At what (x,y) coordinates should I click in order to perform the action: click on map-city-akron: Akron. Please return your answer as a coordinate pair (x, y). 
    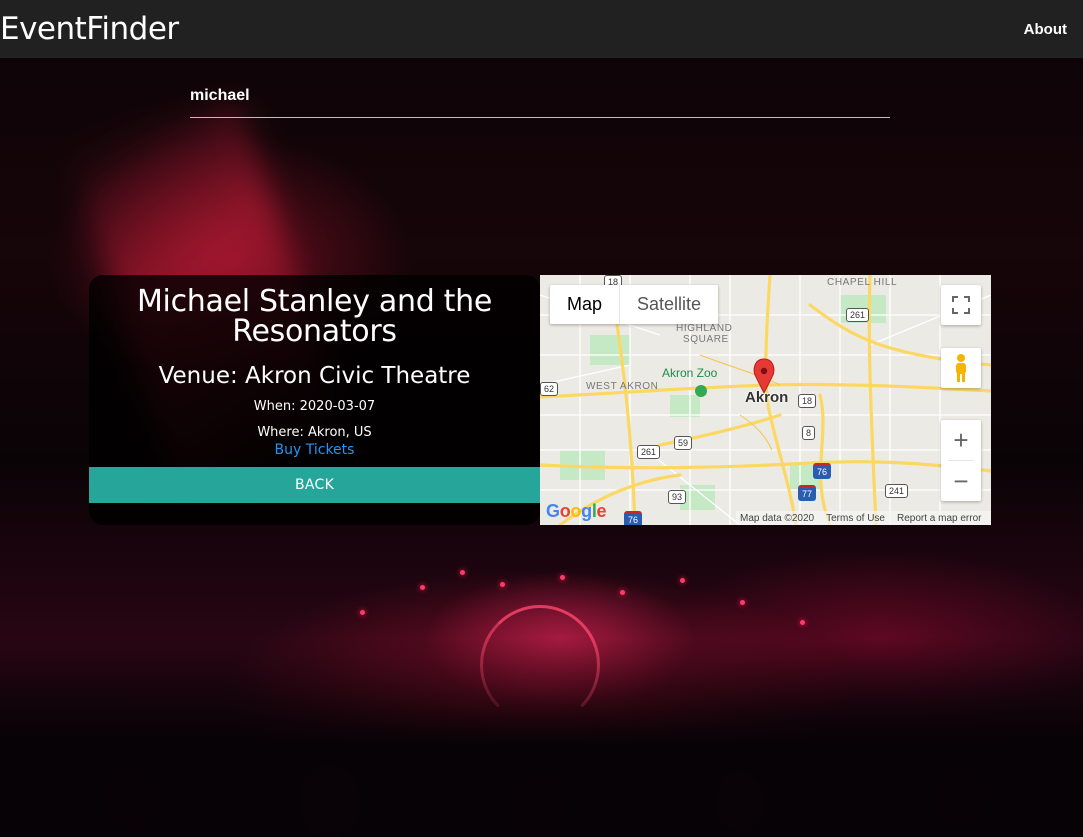
    Looking at the image, I should click on (767, 397).